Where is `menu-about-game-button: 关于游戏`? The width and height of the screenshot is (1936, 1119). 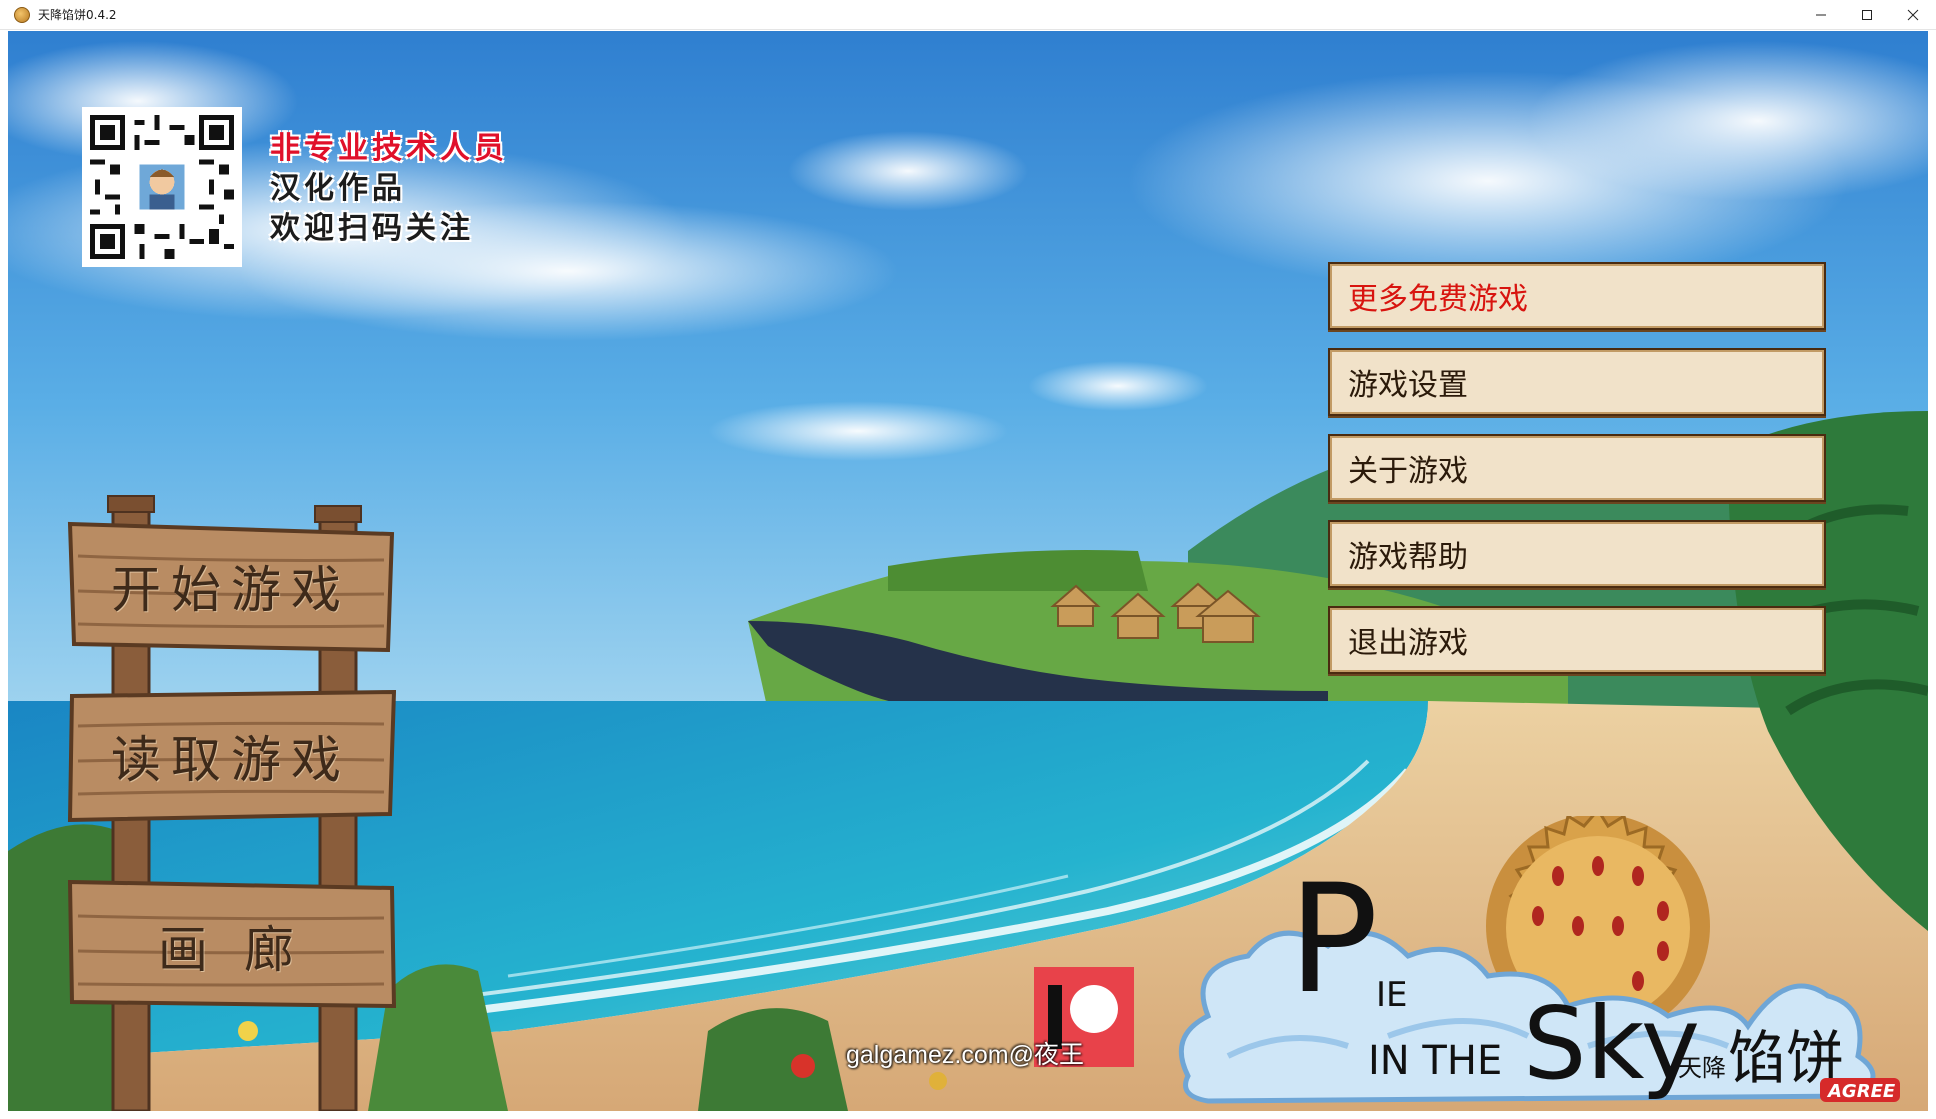
menu-about-game-button: 关于游戏 is located at coordinates (1577, 468).